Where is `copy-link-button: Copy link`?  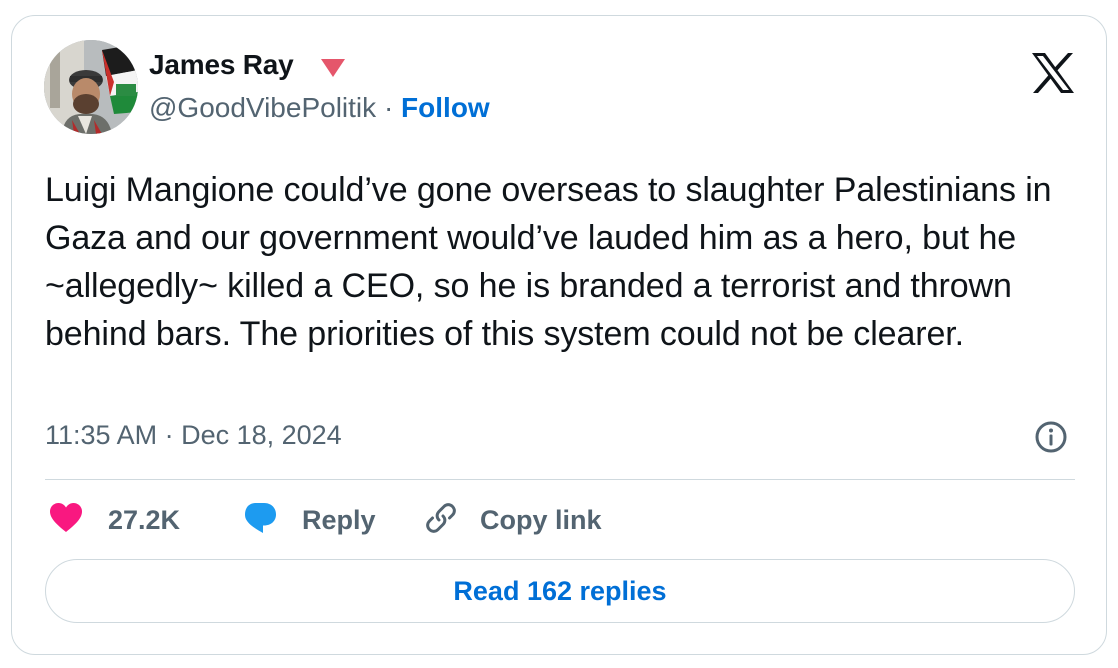 copy-link-button: Copy link is located at coordinates (513, 520).